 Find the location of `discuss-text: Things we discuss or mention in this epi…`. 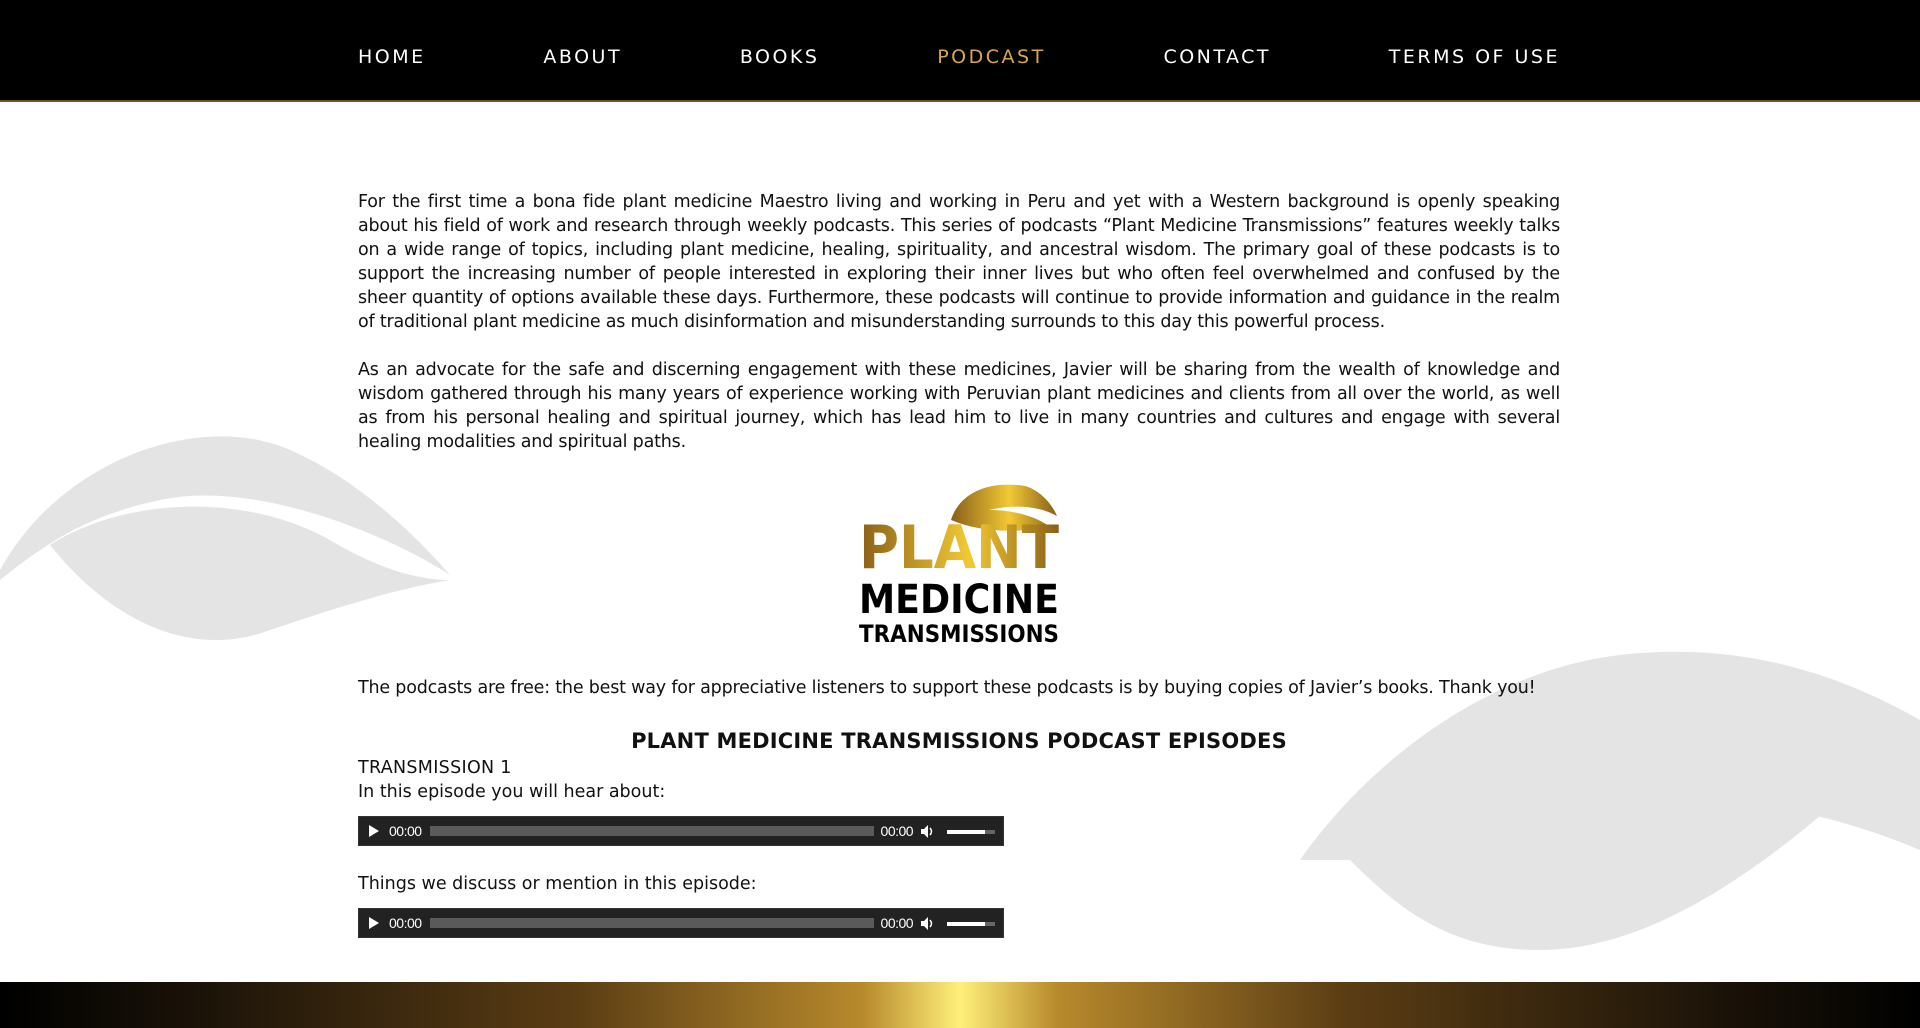

discuss-text: Things we discuss or mention in this epi… is located at coordinates (557, 884).